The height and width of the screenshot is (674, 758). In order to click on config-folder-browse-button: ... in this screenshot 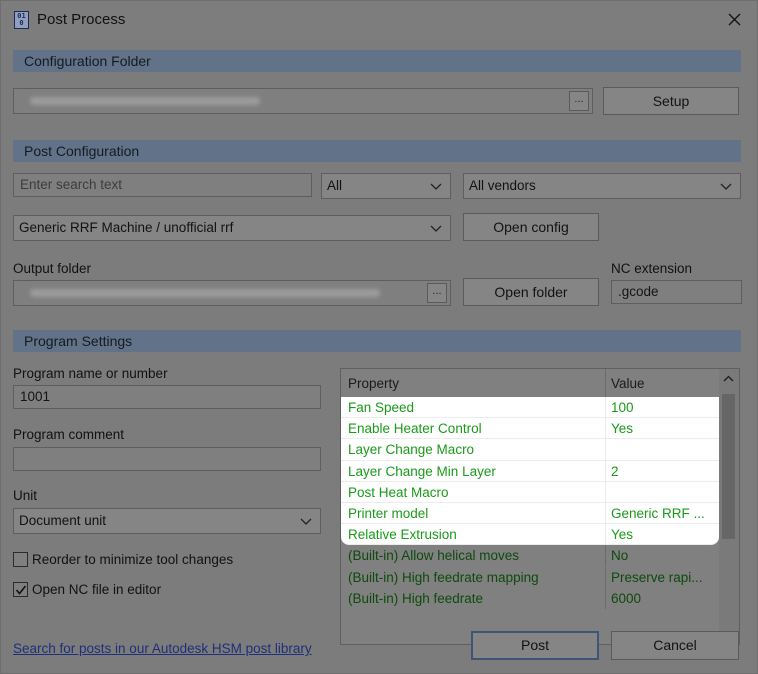, I will do `click(579, 101)`.